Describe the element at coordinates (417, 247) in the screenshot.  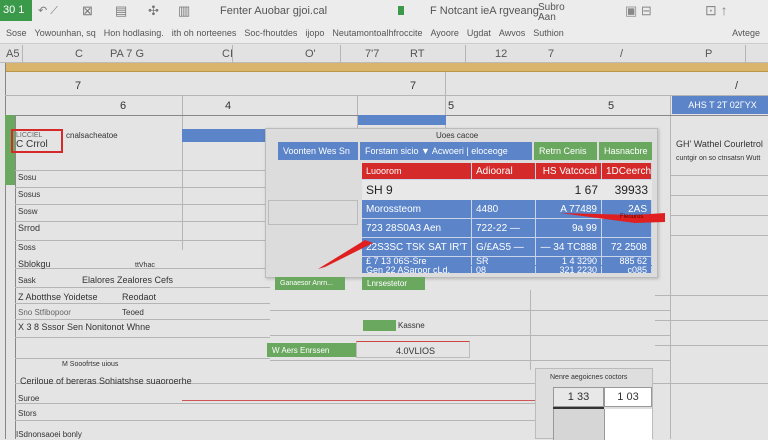
I see `table-cell: 22S3SC TSK SAT IR'T` at that location.